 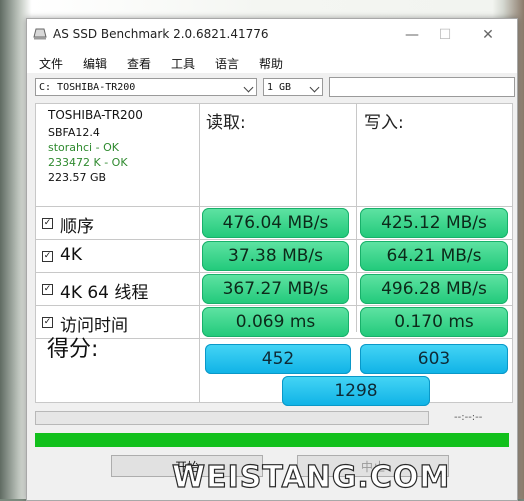 What do you see at coordinates (47, 256) in the screenshot?
I see `4k-checkbox: ✓` at bounding box center [47, 256].